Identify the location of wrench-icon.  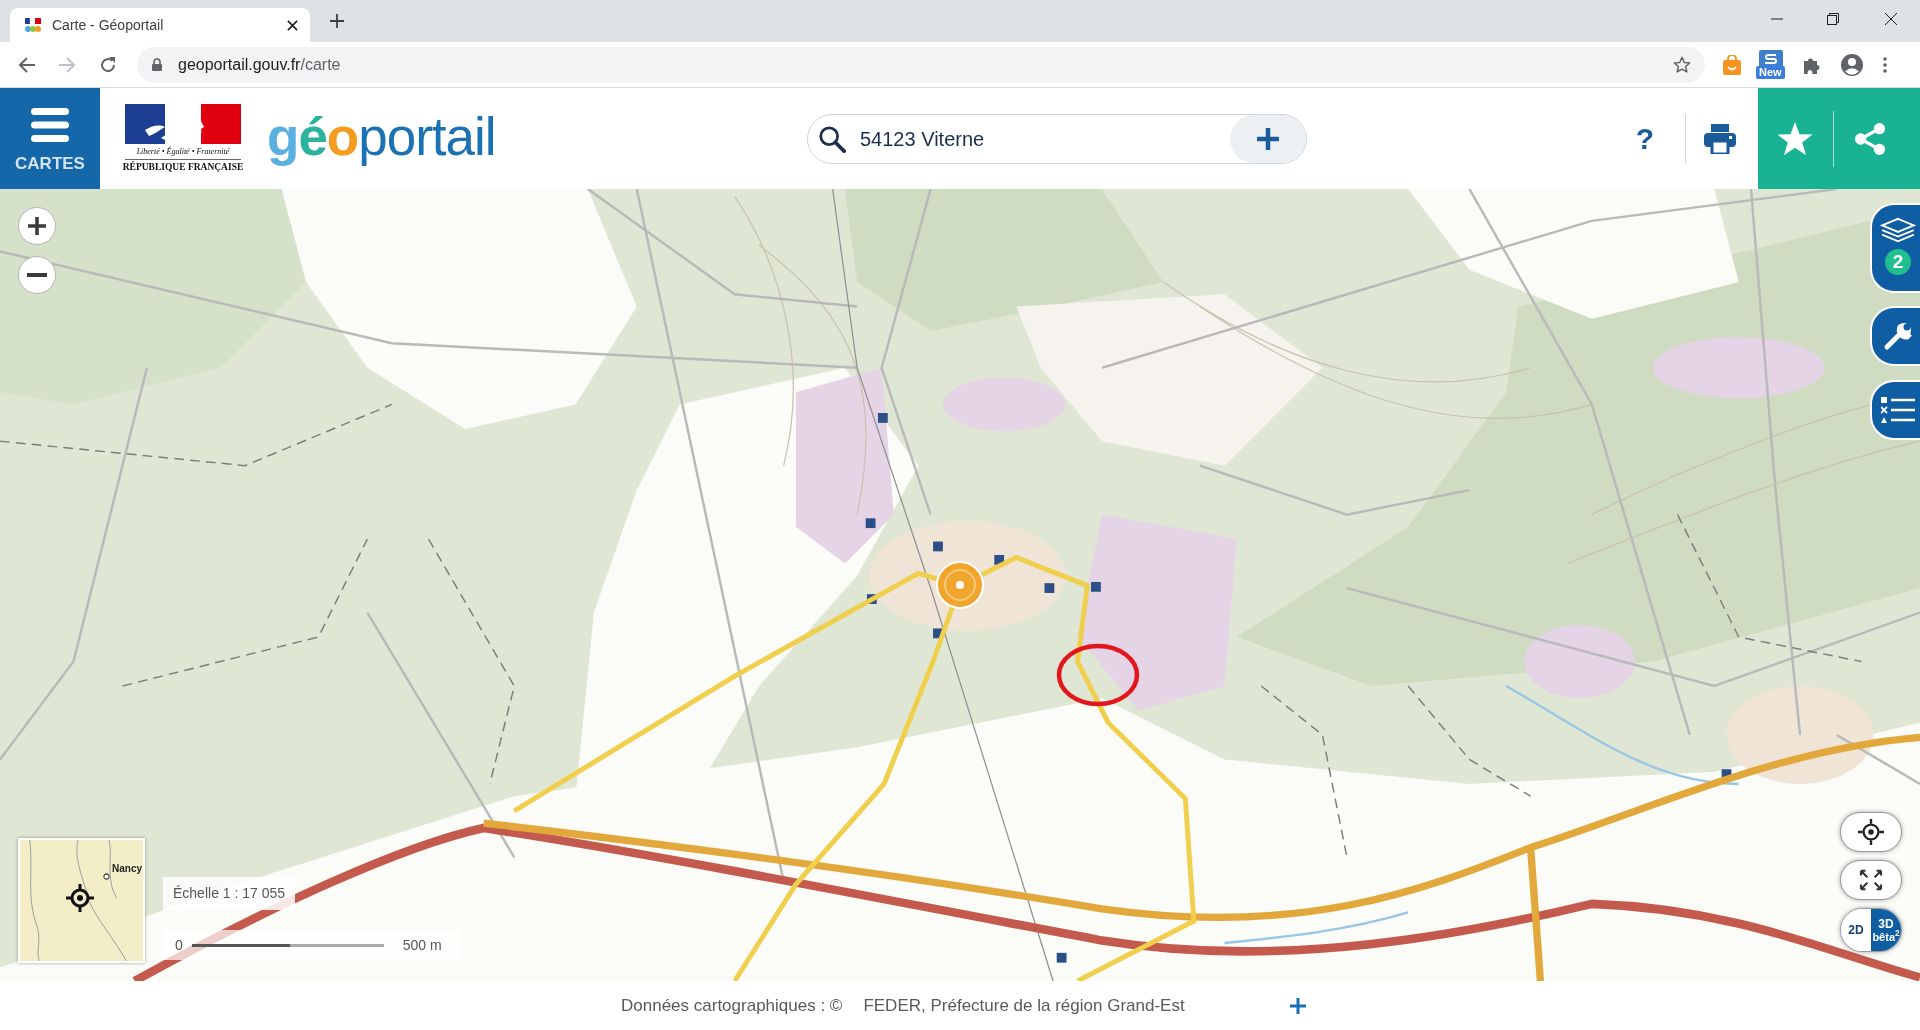
(1898, 336).